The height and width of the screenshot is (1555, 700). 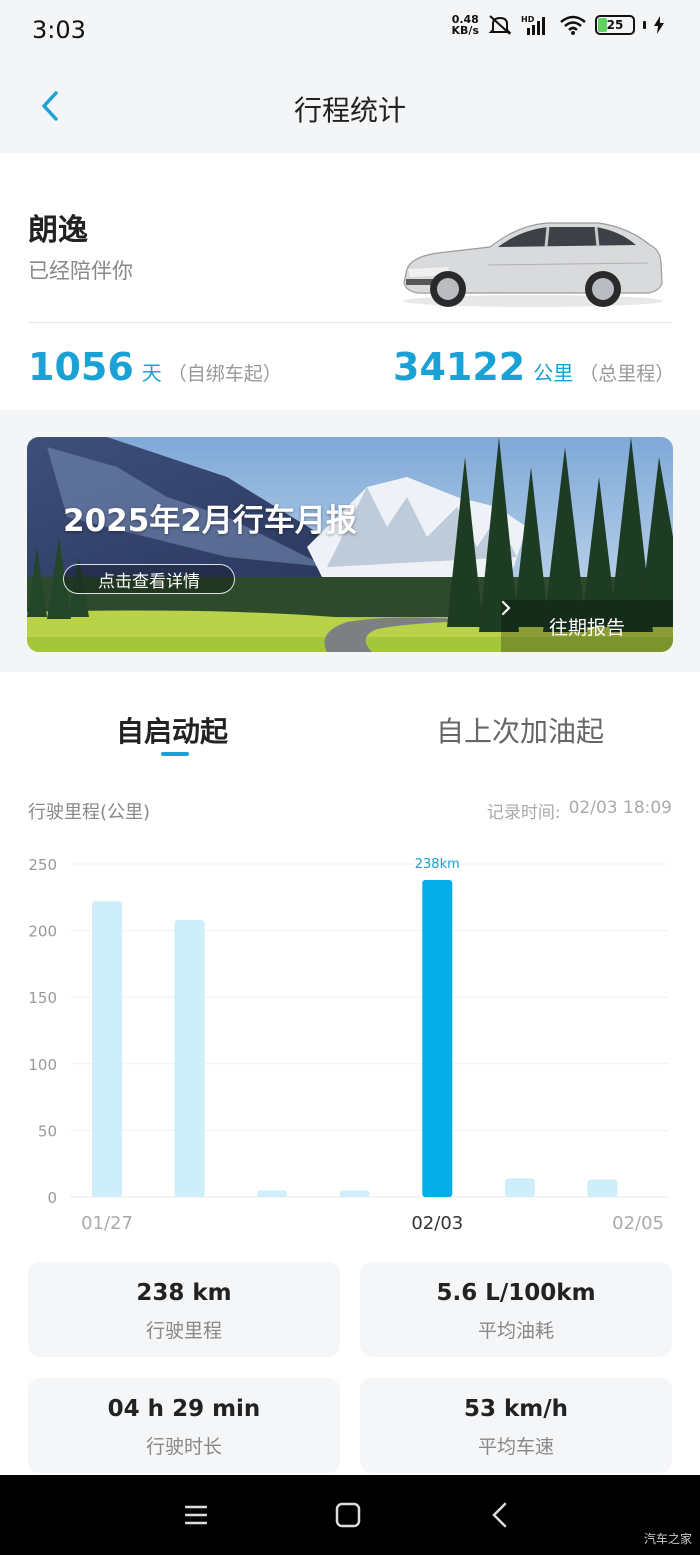 I want to click on y-tick-label: 0, so click(x=52, y=1198).